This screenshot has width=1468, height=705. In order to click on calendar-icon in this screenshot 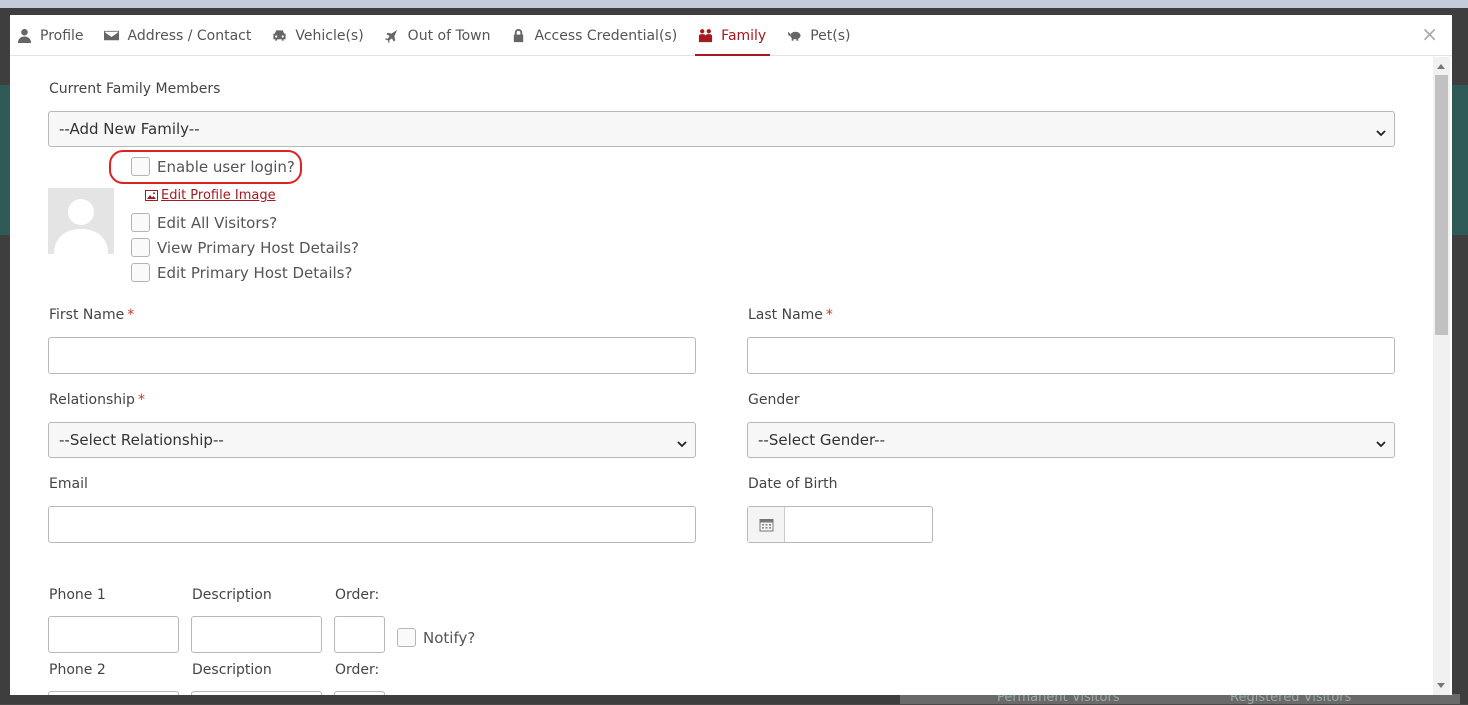, I will do `click(766, 524)`.